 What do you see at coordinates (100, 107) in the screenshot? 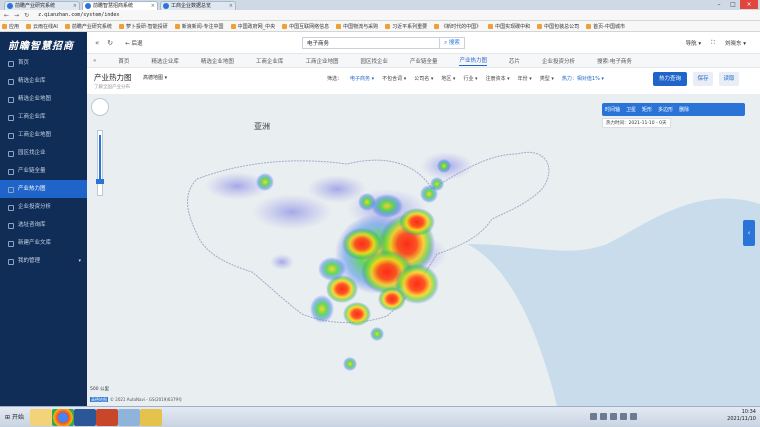
I see `compass-icon` at bounding box center [100, 107].